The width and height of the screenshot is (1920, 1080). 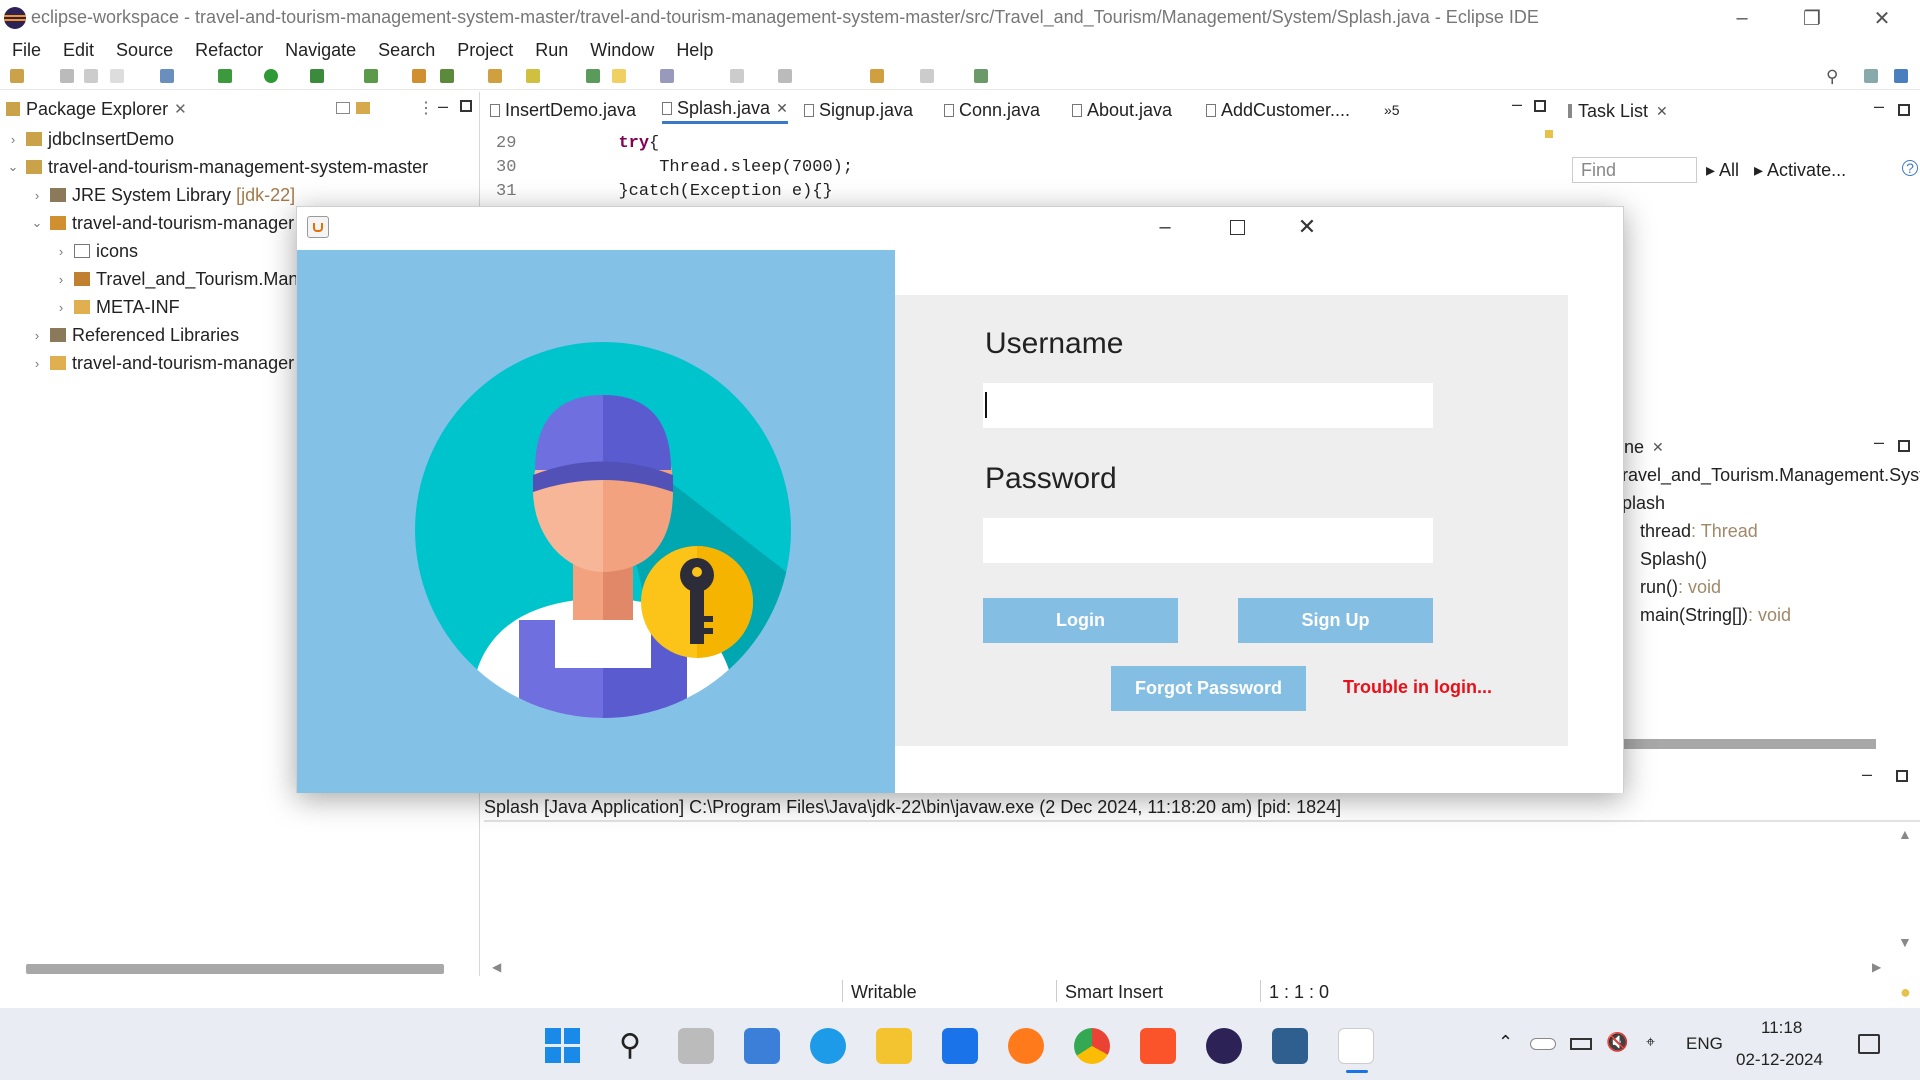 I want to click on undo-icon, so click(x=117, y=76).